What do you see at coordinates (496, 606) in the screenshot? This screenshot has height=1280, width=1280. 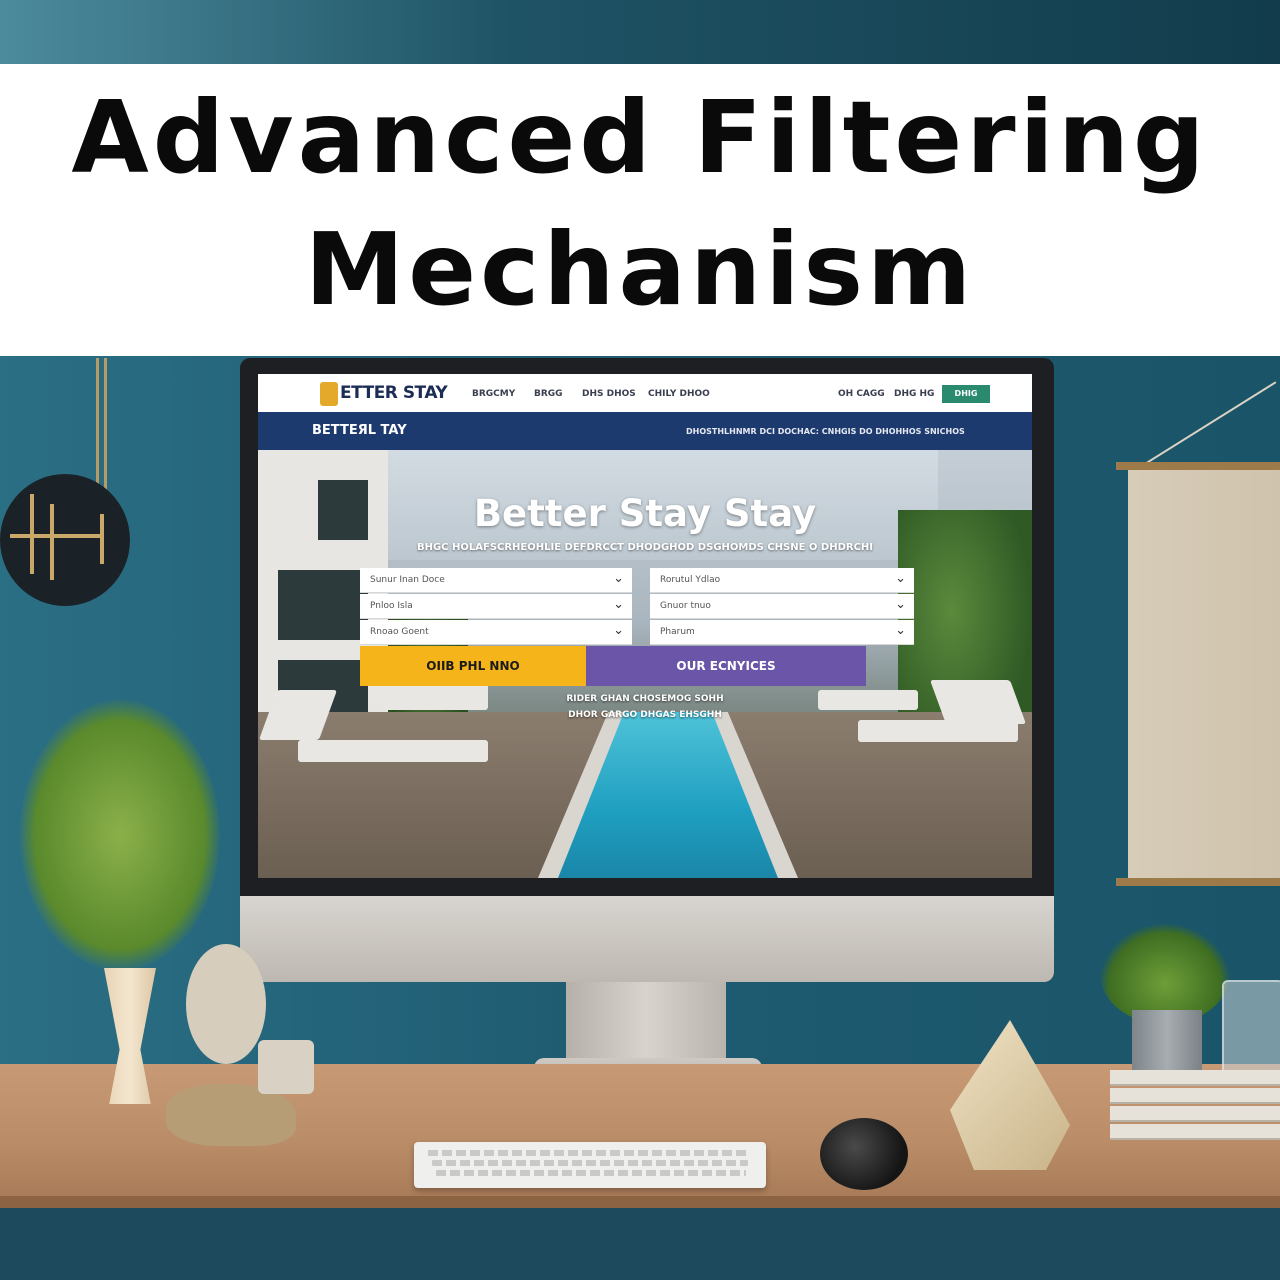 I see `filter-select-left-2: Pnloo Isla ⌄` at bounding box center [496, 606].